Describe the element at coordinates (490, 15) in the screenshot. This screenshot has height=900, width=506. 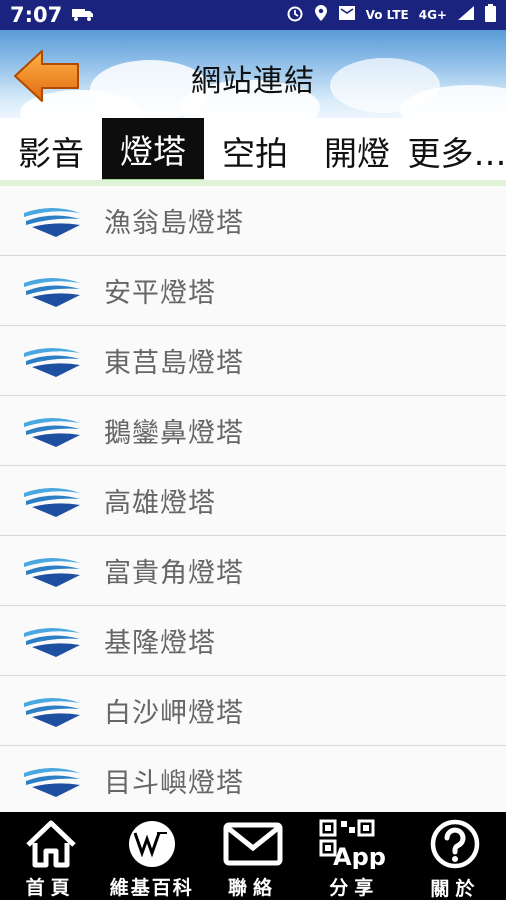
I see `battery-icon` at that location.